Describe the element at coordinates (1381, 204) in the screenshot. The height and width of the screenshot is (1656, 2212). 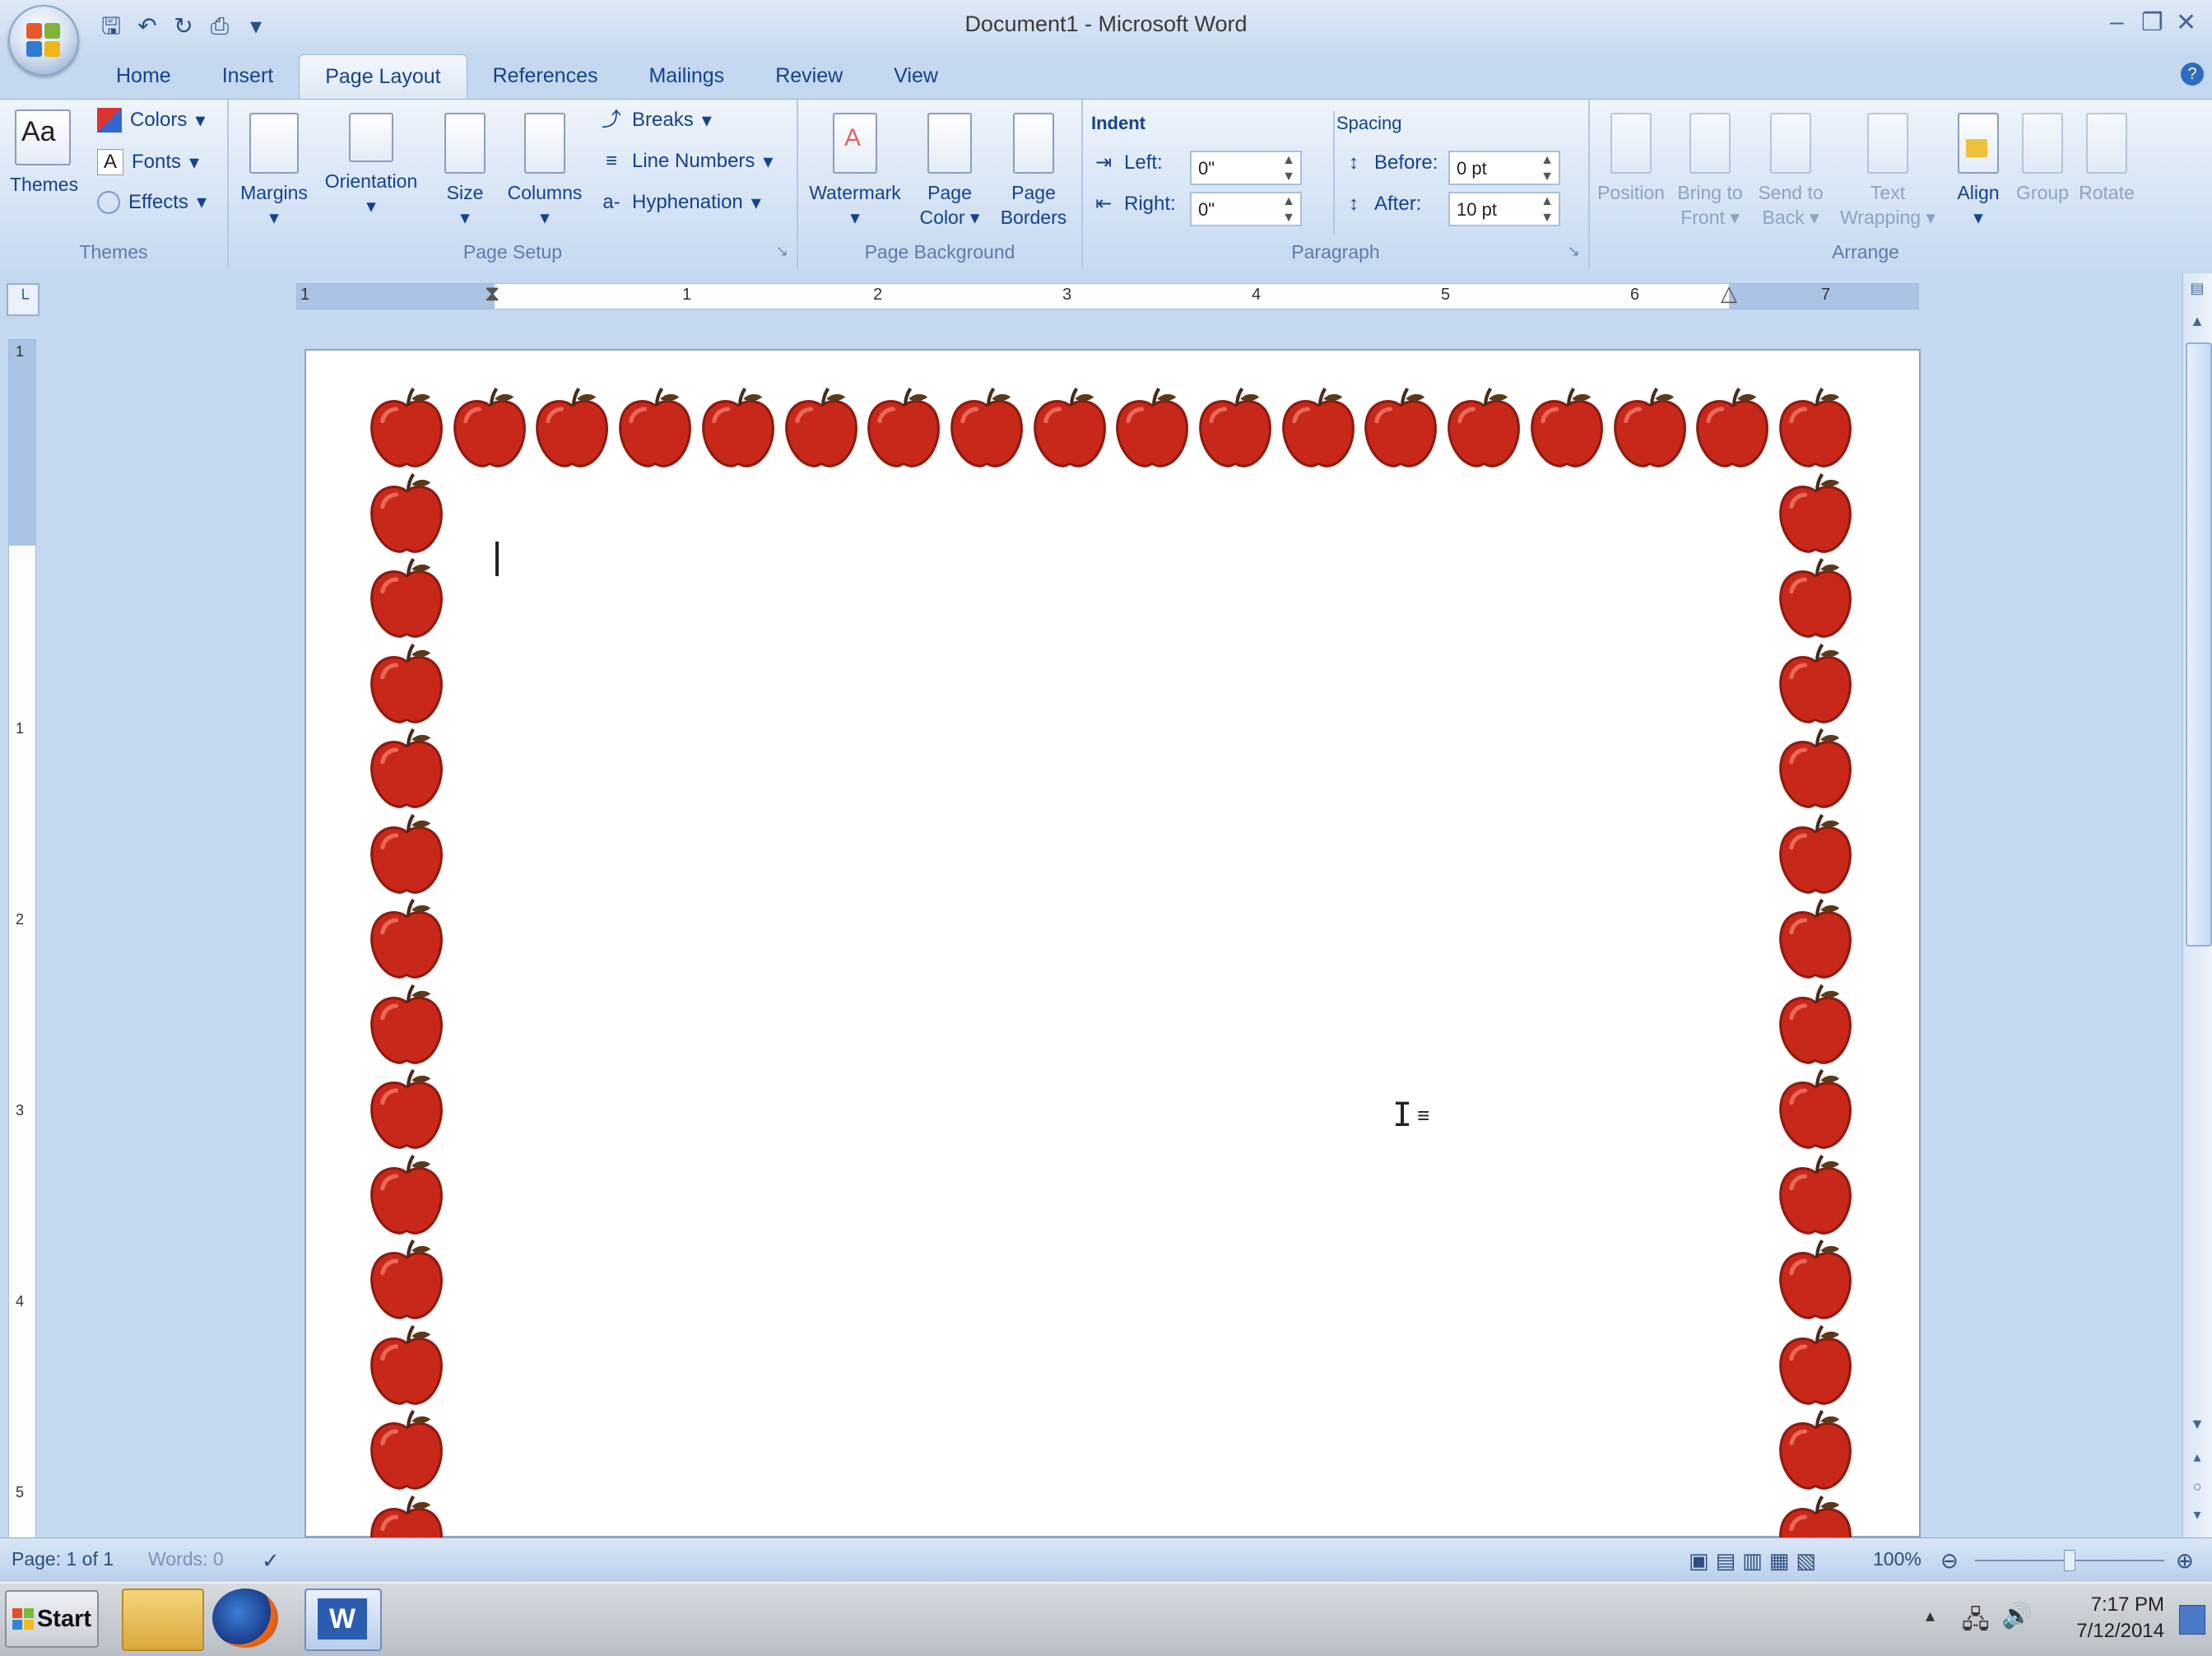
I see `spacing-after-label: ↕ After:` at that location.